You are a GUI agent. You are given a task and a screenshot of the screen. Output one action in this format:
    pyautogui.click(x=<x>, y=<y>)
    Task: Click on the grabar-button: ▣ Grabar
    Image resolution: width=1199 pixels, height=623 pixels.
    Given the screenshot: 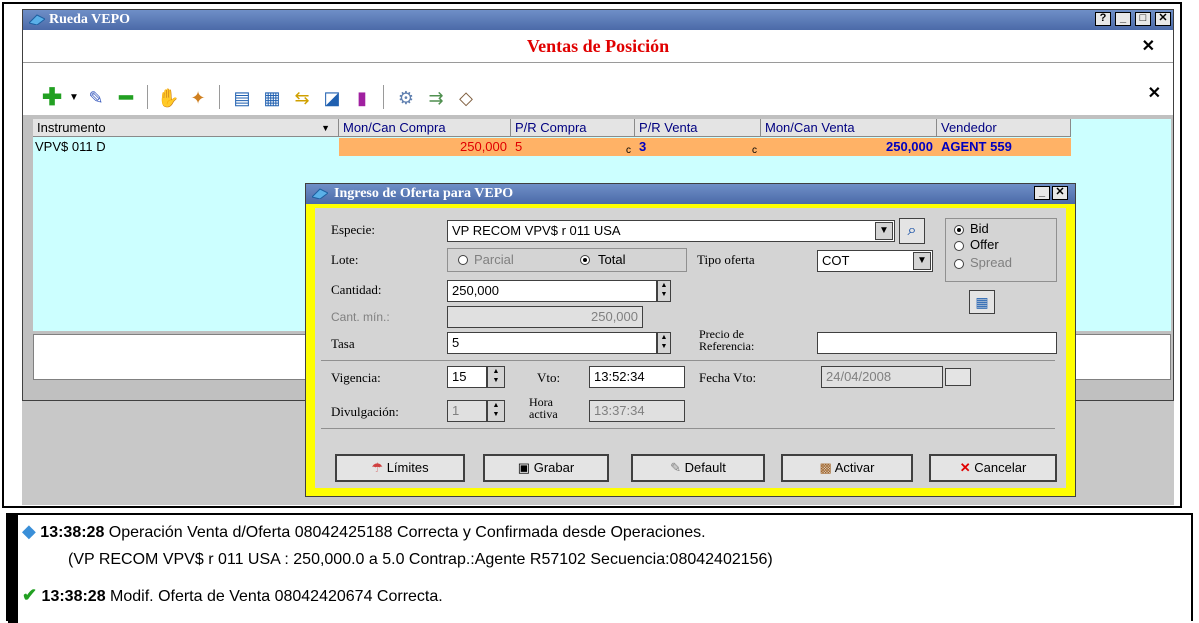 What is the action you would take?
    pyautogui.click(x=546, y=468)
    